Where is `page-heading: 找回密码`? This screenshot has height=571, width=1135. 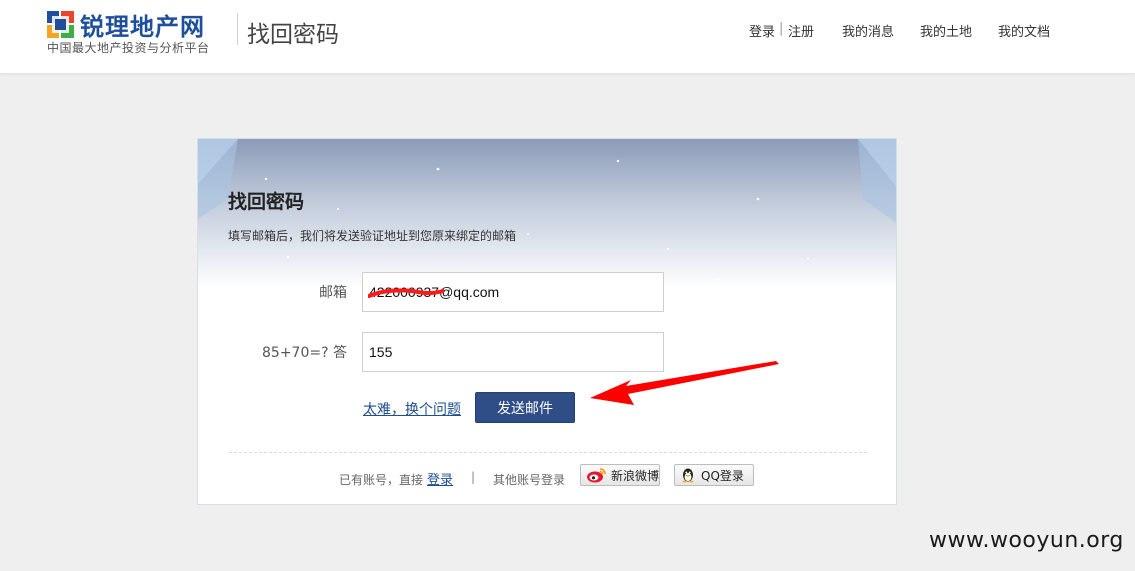
page-heading: 找回密码 is located at coordinates (293, 35).